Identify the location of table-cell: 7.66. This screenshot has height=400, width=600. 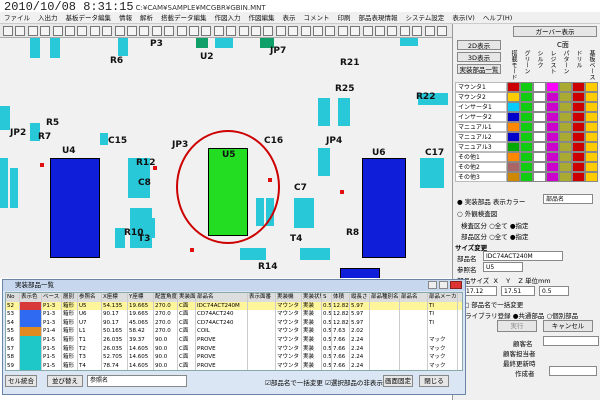
(341, 340).